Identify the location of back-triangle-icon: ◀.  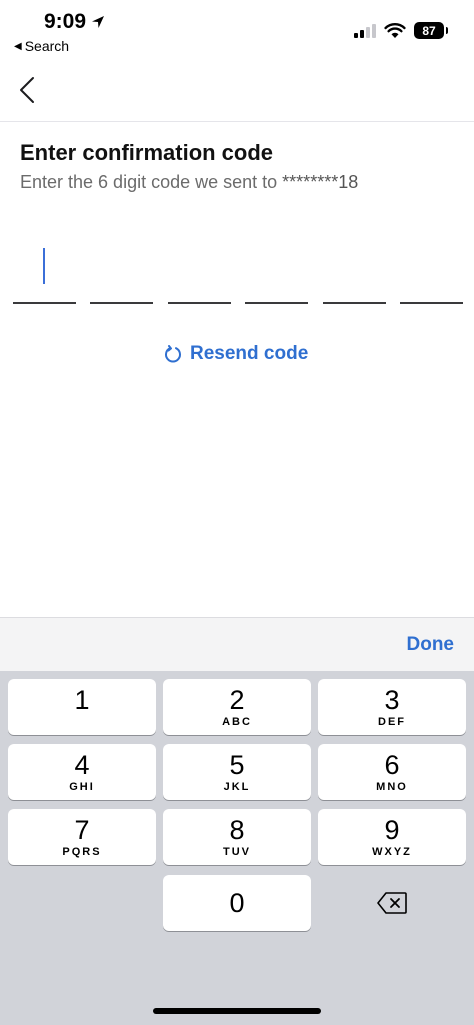
(18, 46).